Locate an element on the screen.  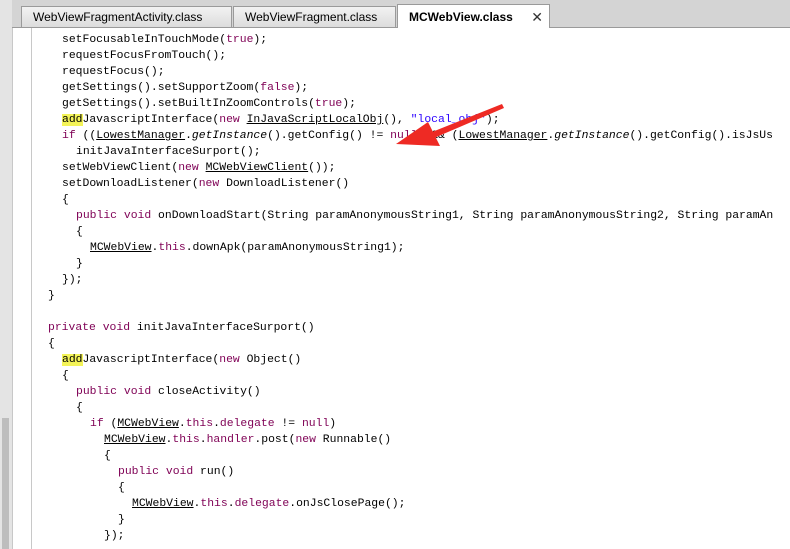
tab-mcwebview: MCWebView.class ✕ is located at coordinates (473, 16).